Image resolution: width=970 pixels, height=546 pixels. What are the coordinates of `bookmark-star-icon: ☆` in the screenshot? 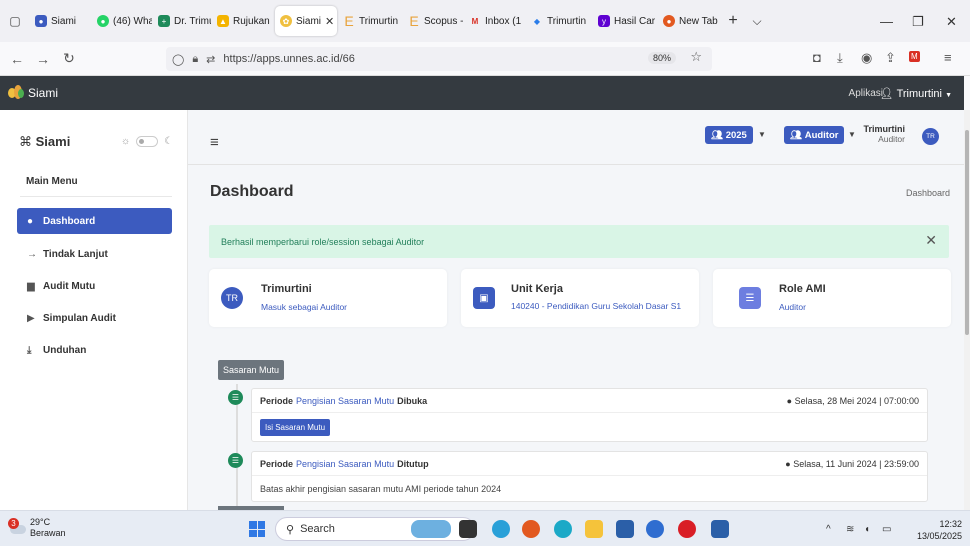 It's located at (696, 57).